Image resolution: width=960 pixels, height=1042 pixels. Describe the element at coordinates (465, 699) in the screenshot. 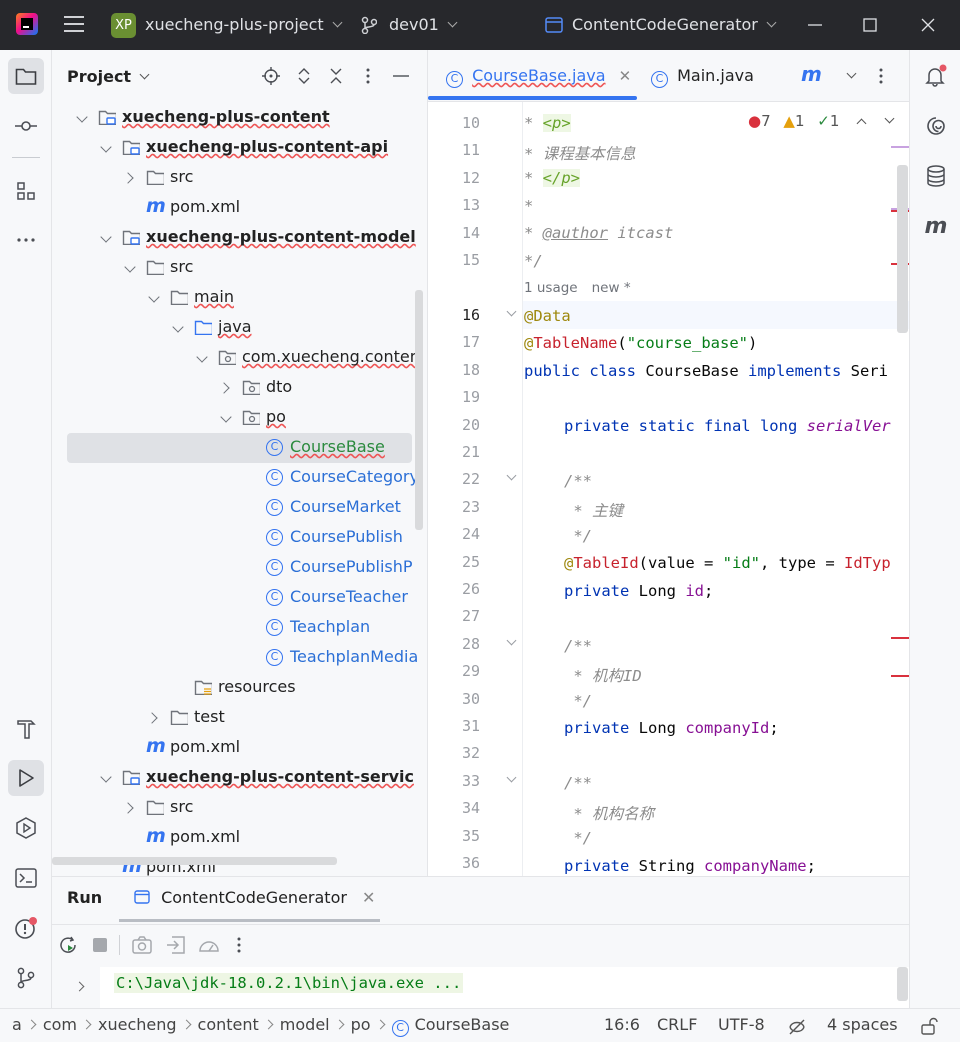

I see `line-number: 30` at that location.